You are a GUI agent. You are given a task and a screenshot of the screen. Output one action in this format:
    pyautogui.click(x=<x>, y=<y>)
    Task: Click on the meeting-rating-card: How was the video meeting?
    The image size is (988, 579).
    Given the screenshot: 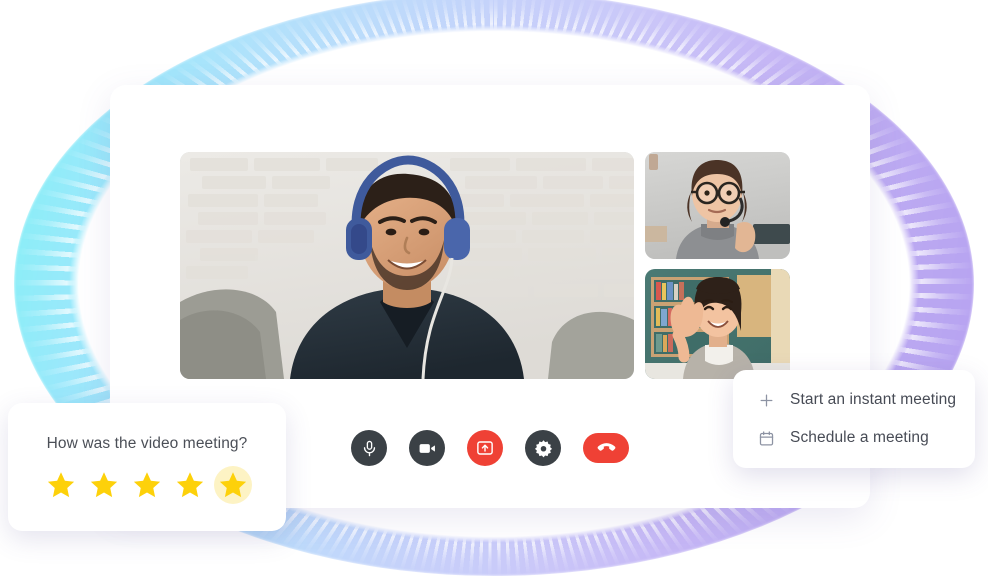 What is the action you would take?
    pyautogui.click(x=147, y=467)
    